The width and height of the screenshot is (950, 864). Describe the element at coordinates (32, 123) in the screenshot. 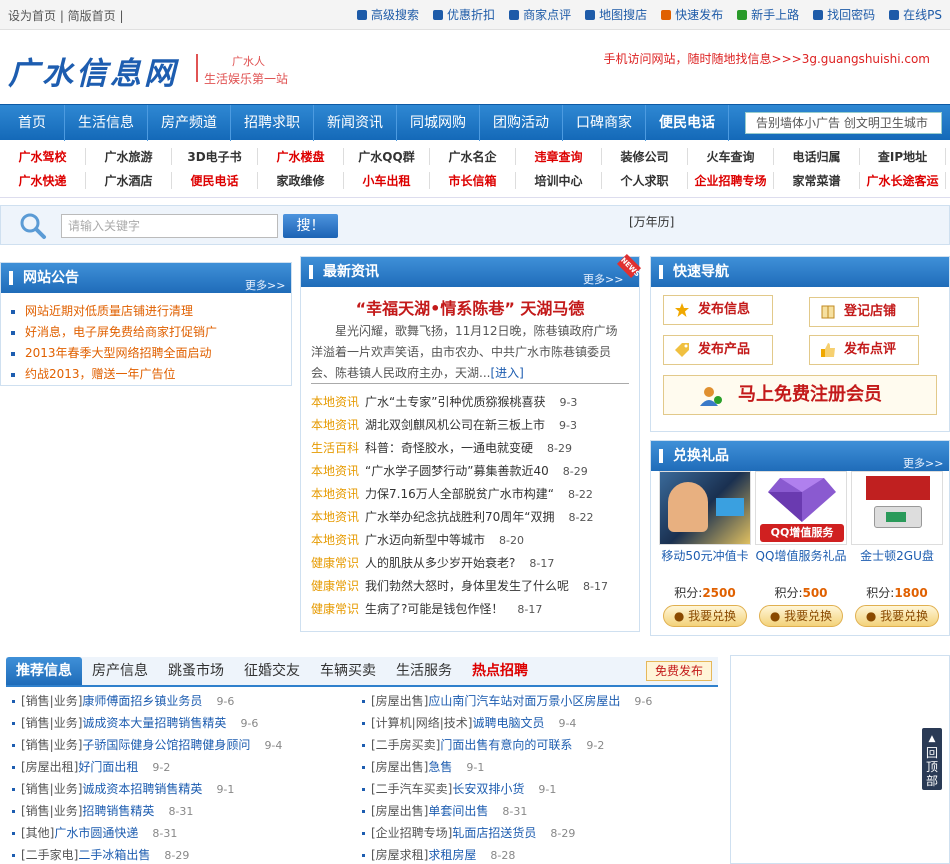

I see `nav-item: 首页` at that location.